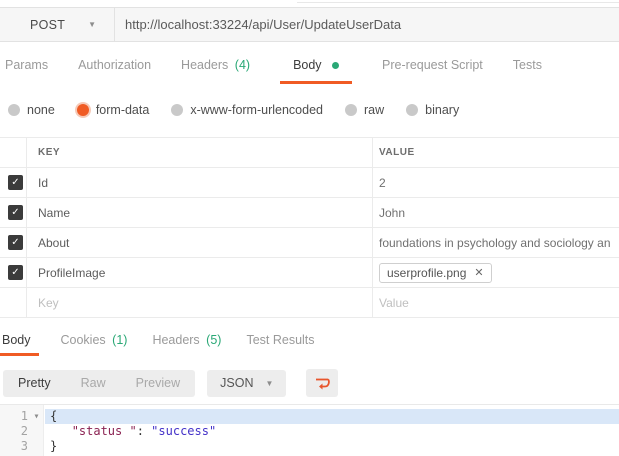  What do you see at coordinates (397, 152) in the screenshot?
I see `value-column-header: VALUE` at bounding box center [397, 152].